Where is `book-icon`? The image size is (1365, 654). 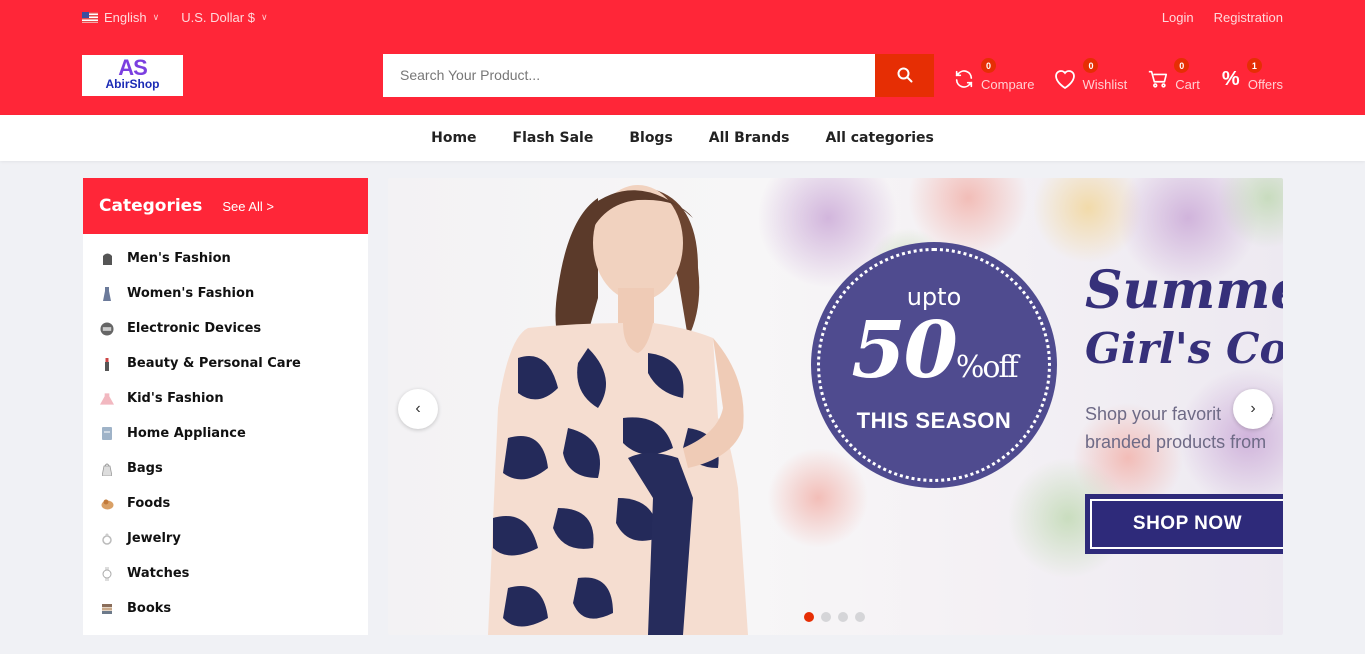 book-icon is located at coordinates (107, 609).